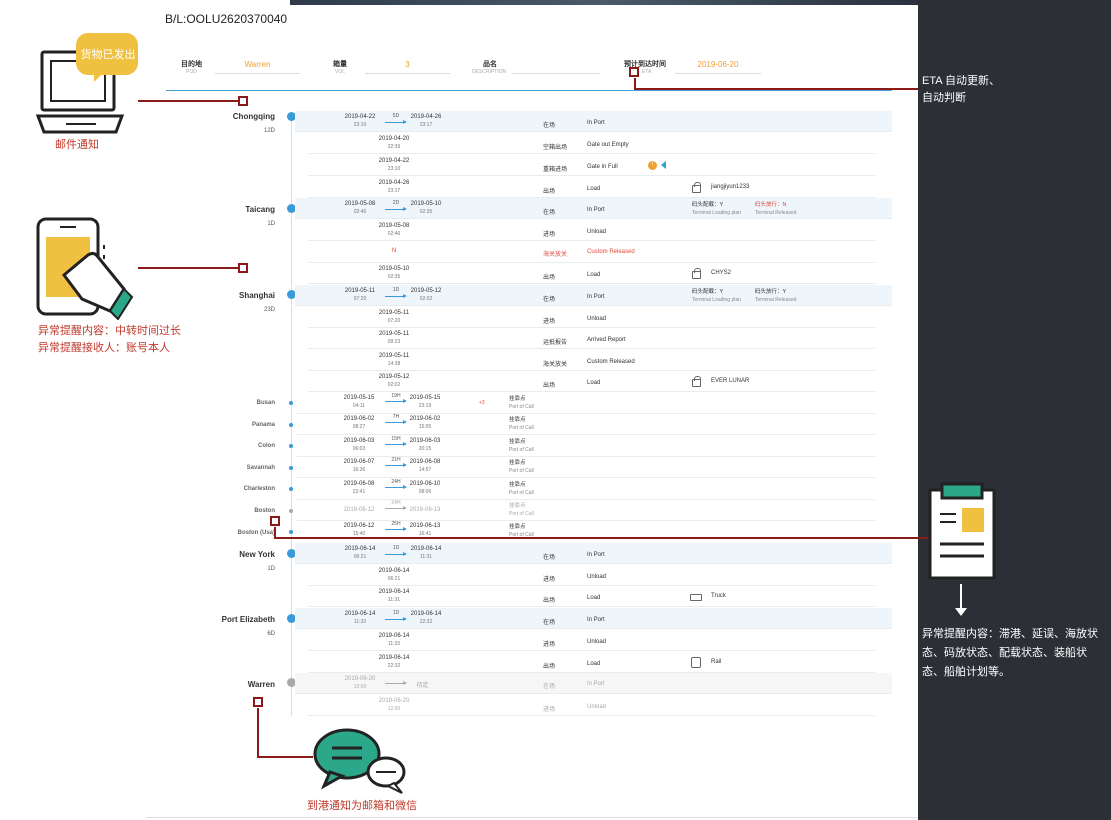 Image resolution: width=1111 pixels, height=820 pixels. Describe the element at coordinates (257, 554) in the screenshot. I see `port-new-york: New York` at that location.